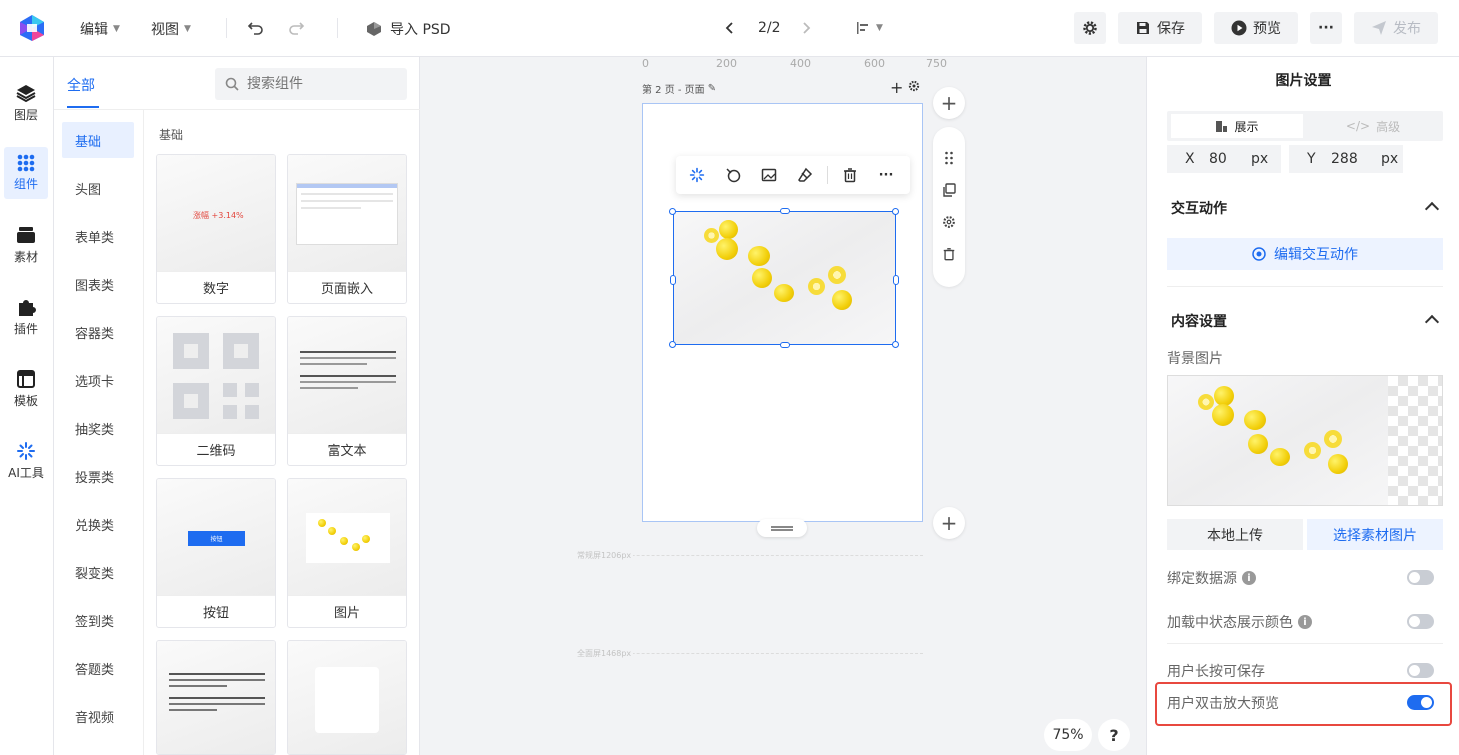  I want to click on resize-handle-ne, so click(895, 211).